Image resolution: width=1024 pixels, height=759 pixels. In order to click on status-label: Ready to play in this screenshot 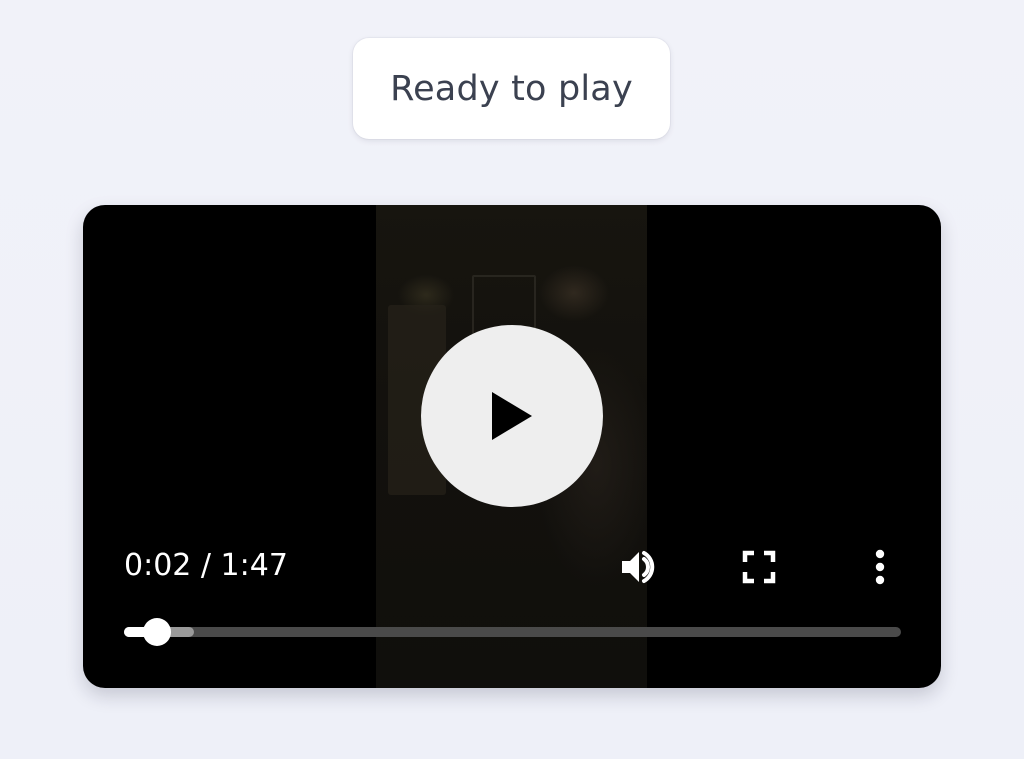, I will do `click(511, 88)`.